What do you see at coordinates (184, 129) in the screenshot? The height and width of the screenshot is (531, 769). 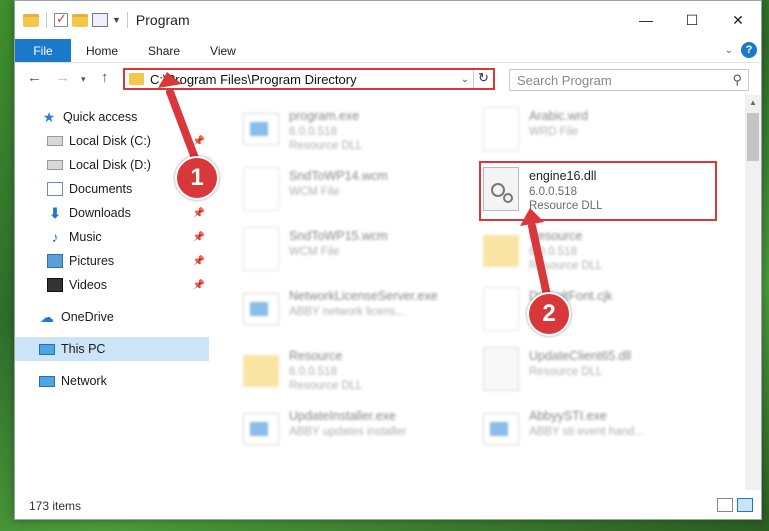 I see `arrow-1-shaft` at bounding box center [184, 129].